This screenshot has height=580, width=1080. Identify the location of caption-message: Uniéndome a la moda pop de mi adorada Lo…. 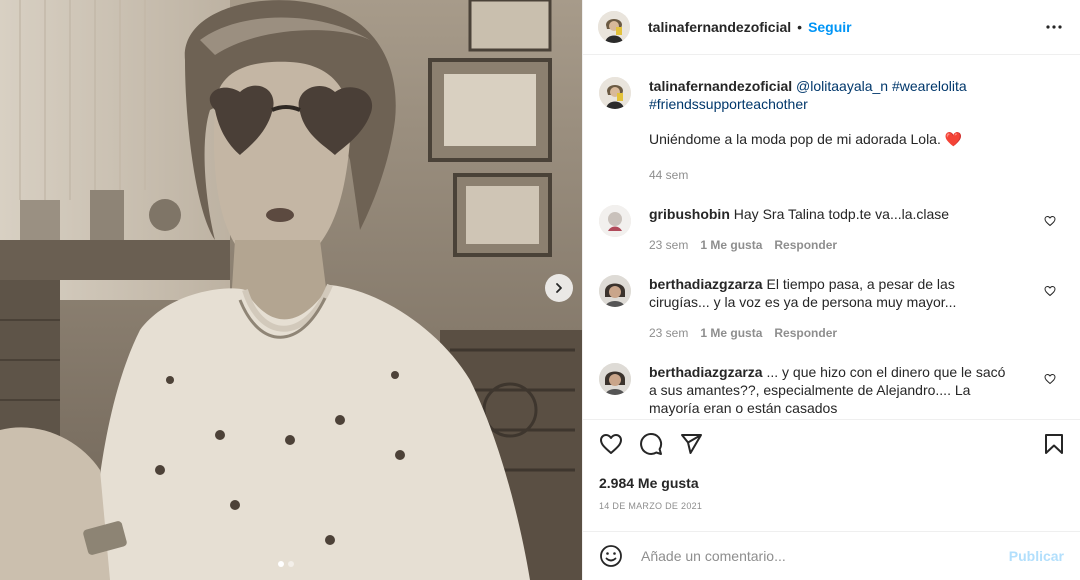
(795, 139).